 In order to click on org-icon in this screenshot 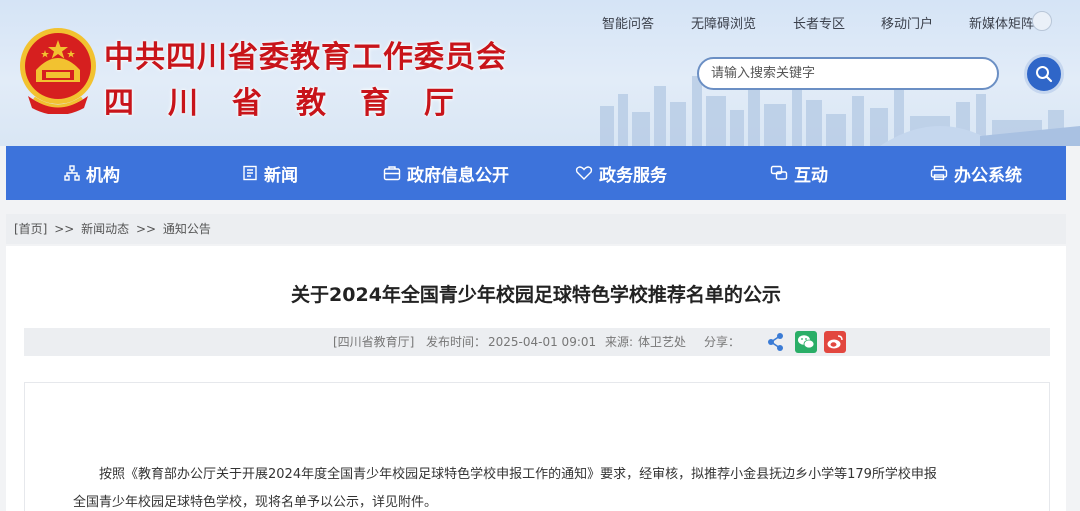, I will do `click(72, 173)`.